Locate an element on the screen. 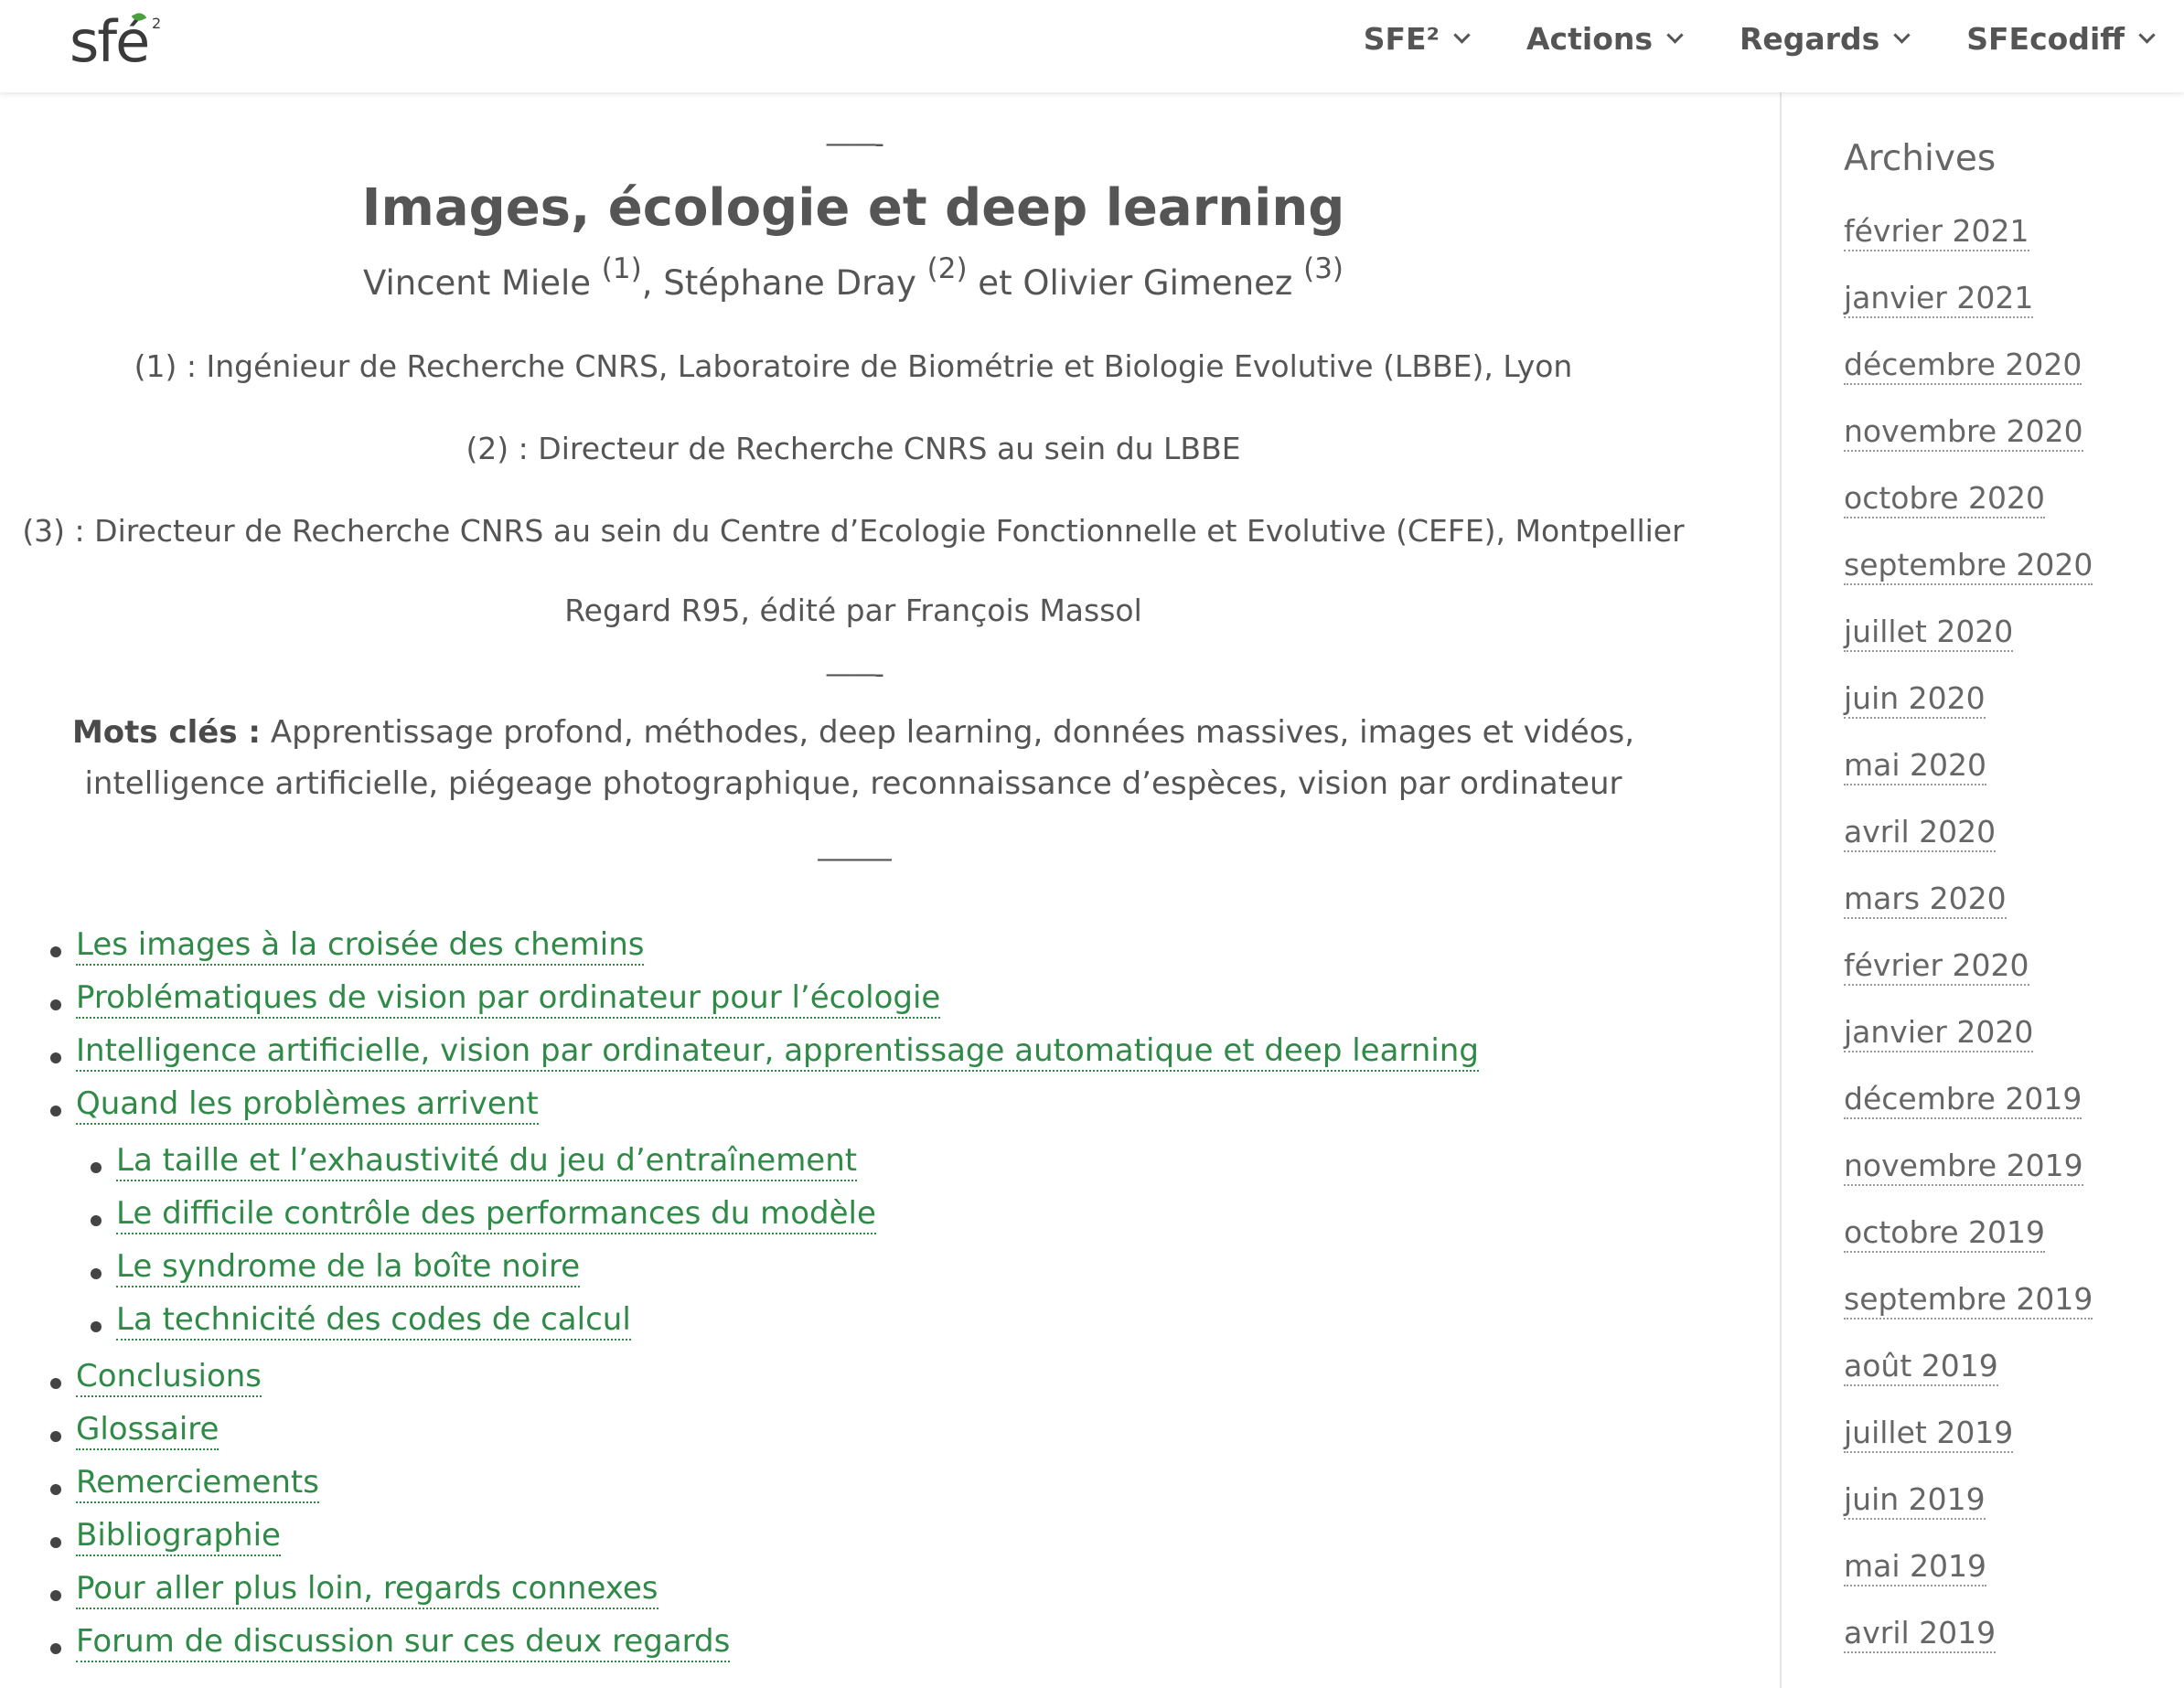 This screenshot has width=2184, height=1688. archive-link: novembre 2019 is located at coordinates (1963, 1167).